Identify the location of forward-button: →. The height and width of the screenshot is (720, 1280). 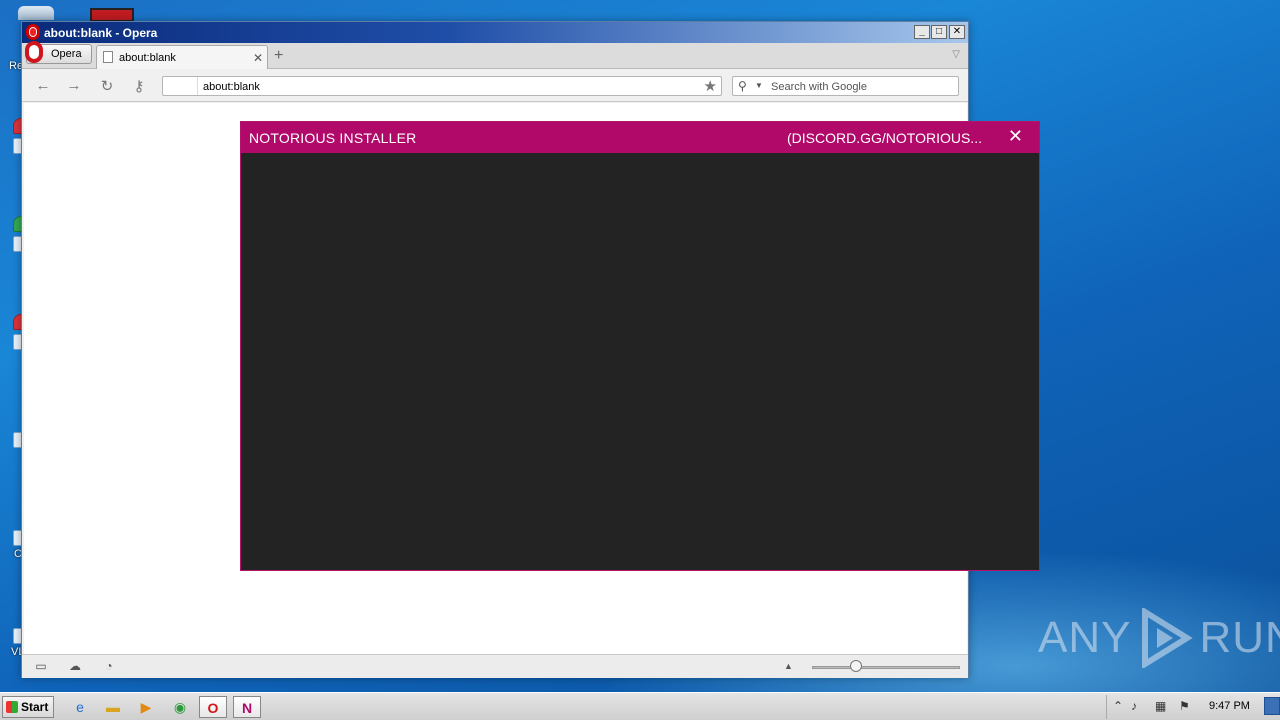
(74, 85).